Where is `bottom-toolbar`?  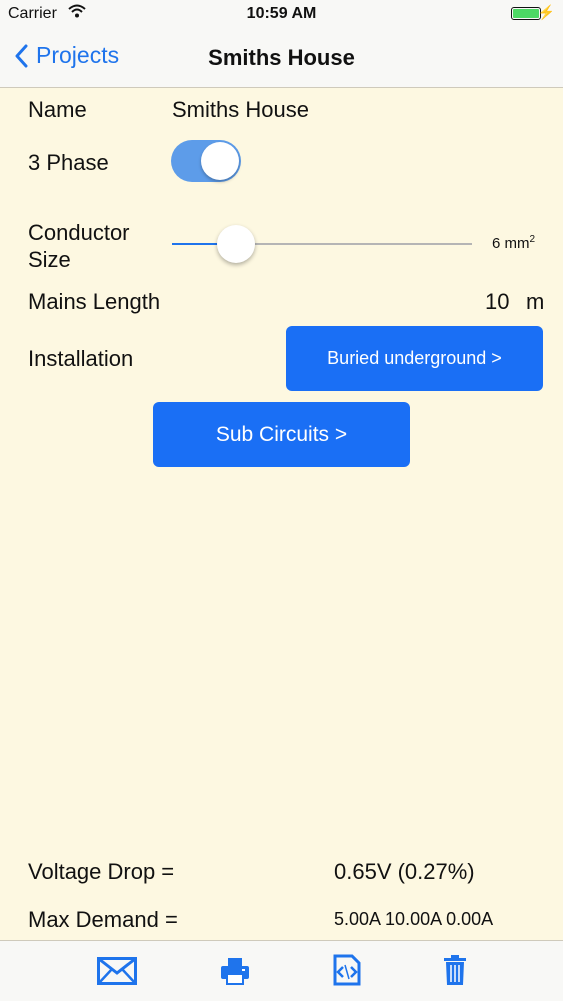
bottom-toolbar is located at coordinates (281, 970).